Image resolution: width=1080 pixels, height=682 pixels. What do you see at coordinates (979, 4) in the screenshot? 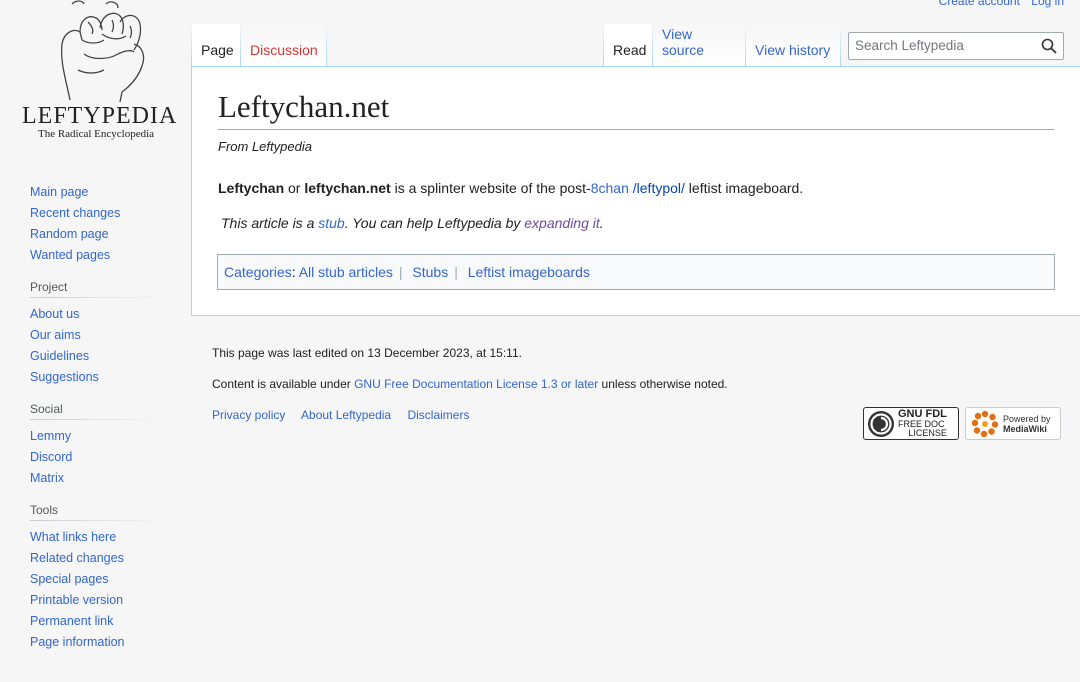
I see `create-account-link: Create account` at bounding box center [979, 4].